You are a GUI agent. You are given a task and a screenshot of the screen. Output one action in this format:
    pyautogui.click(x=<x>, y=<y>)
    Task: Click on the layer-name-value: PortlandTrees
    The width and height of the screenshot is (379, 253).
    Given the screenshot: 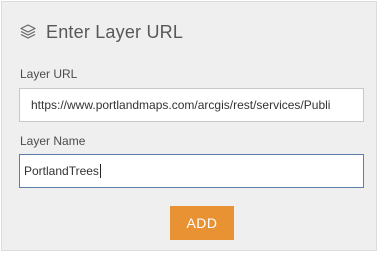 What is the action you would take?
    pyautogui.click(x=61, y=171)
    